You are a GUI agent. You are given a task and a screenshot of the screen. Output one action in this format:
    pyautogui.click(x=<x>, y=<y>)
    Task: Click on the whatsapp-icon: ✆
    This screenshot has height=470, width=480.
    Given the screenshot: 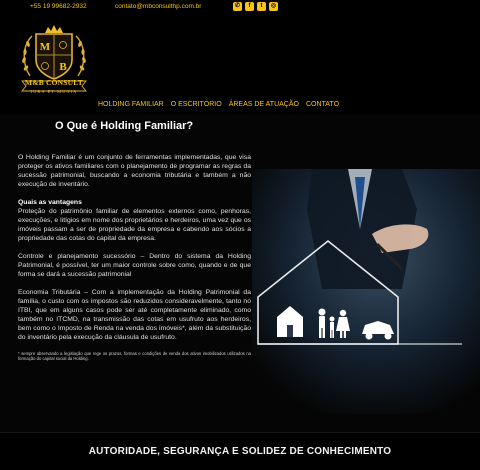 What is the action you would take?
    pyautogui.click(x=237, y=6)
    